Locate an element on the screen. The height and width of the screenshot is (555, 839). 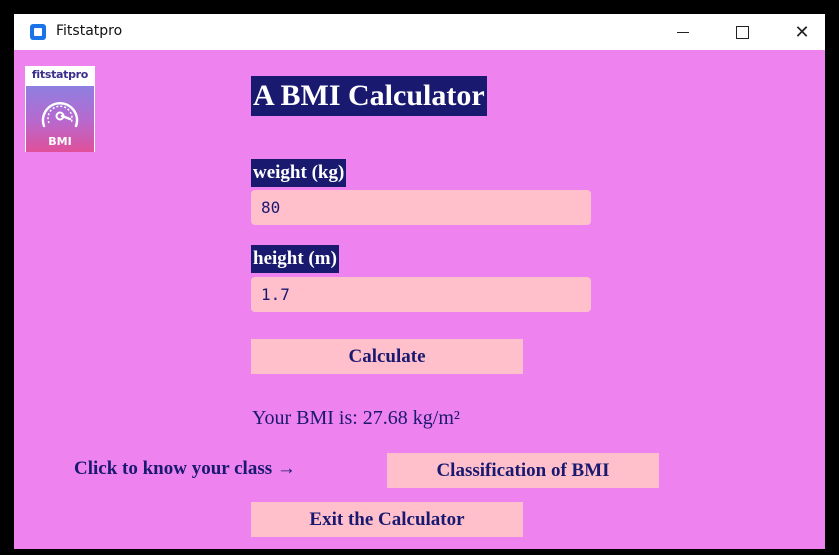
speedometer-icon is located at coordinates (60, 115).